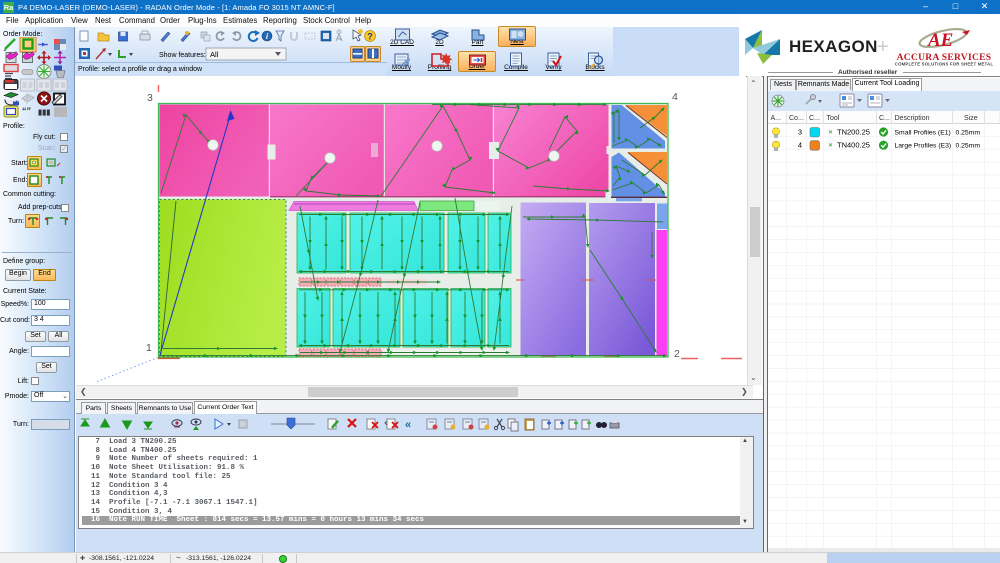 The width and height of the screenshot is (1000, 563). What do you see at coordinates (971, 118) in the screenshot?
I see `svg-text: Size` at bounding box center [971, 118].